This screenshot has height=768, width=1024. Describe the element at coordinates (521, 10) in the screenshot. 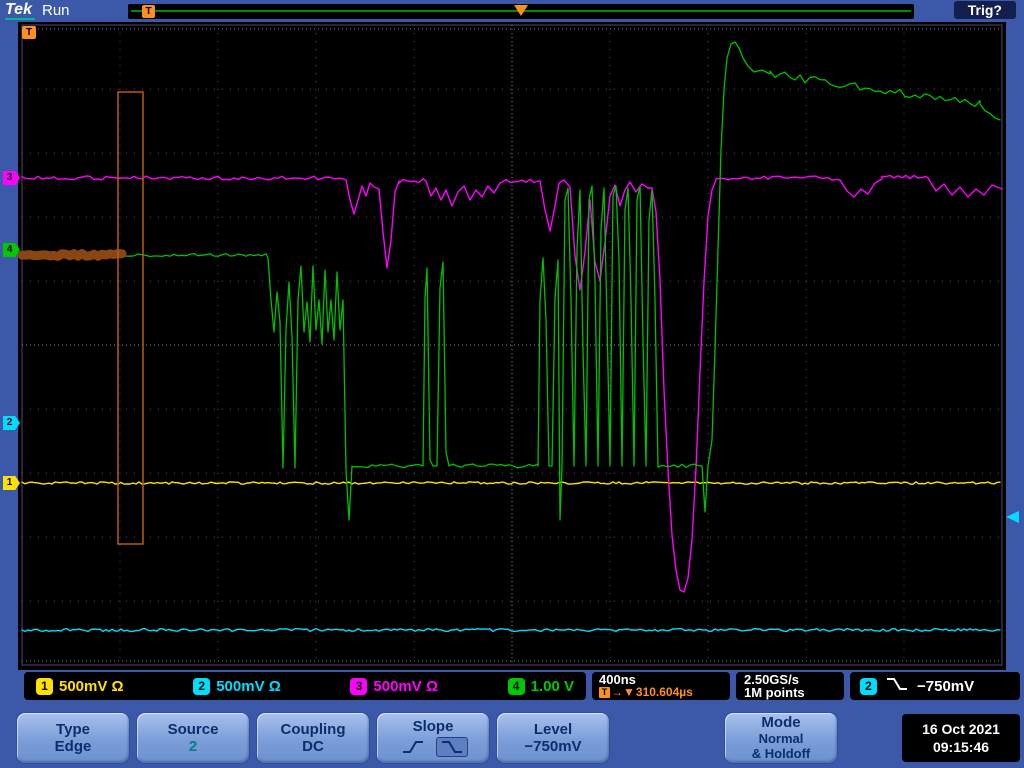

I see `trigger-position-marker` at that location.